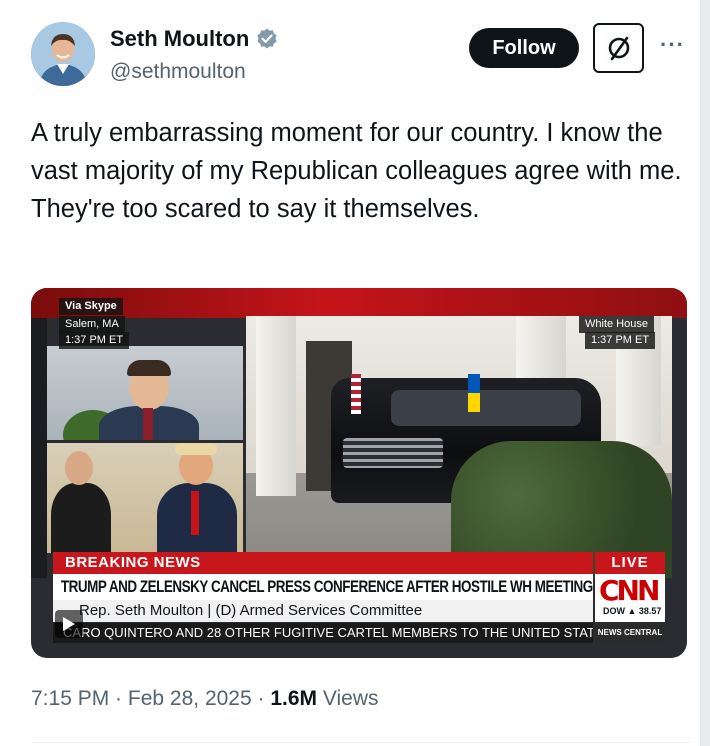  I want to click on tag-time-left: 1:37 PM ET, so click(94, 340).